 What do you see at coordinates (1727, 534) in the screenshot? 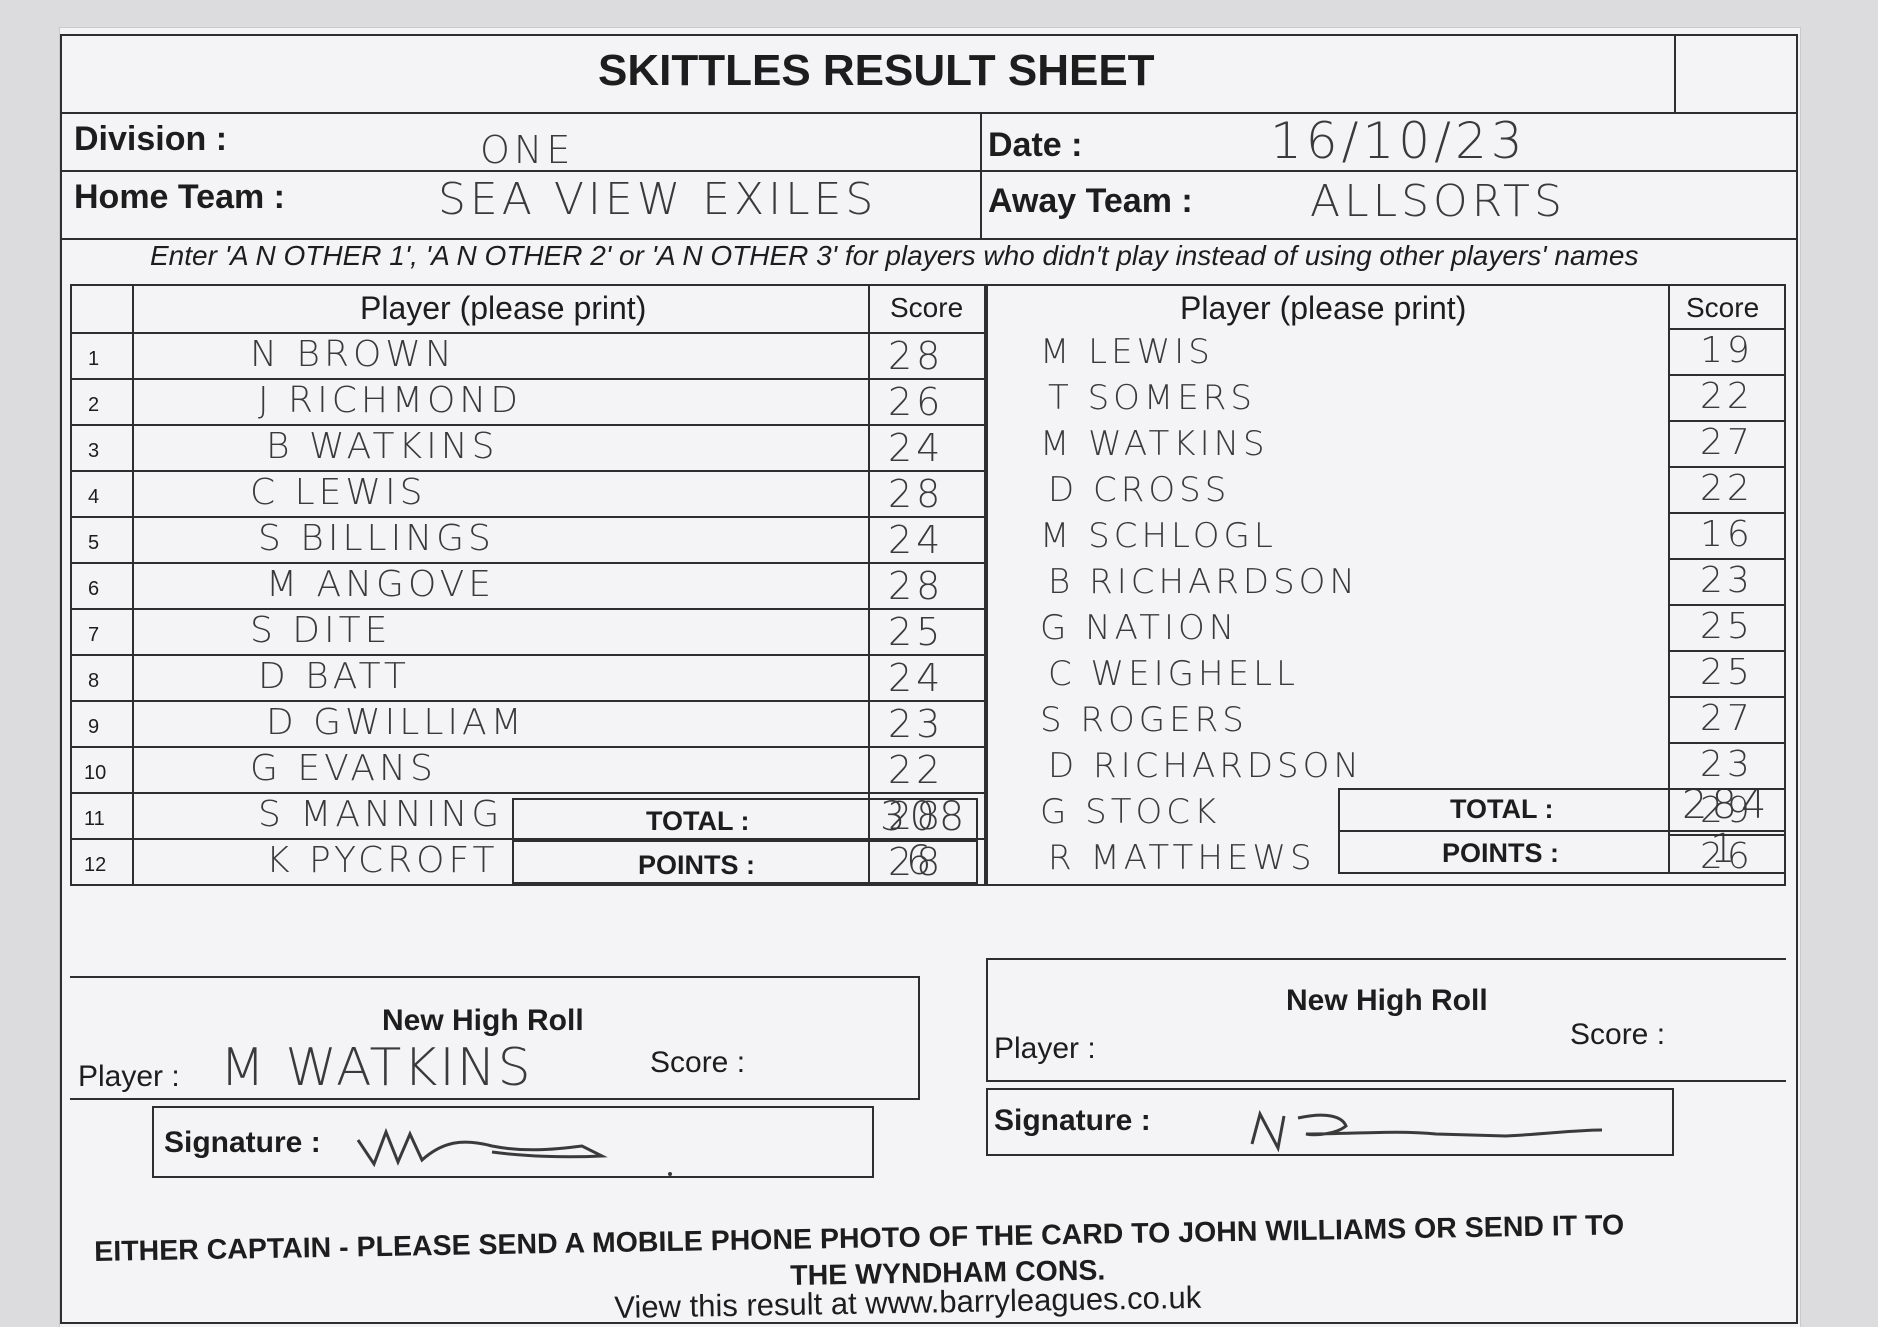
I see `away-player-score: 16` at bounding box center [1727, 534].